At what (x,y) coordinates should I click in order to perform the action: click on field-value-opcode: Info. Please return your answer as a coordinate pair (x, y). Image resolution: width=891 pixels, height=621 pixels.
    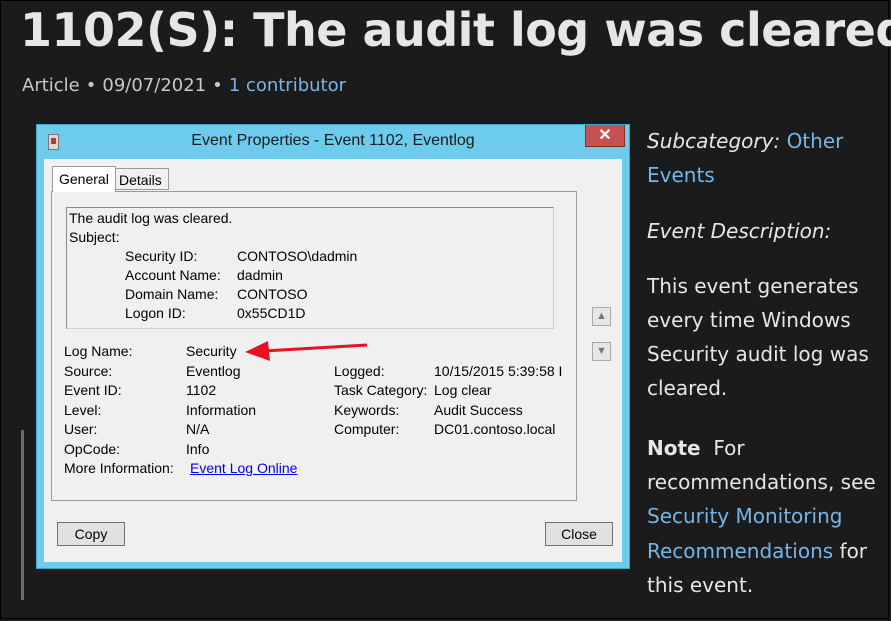
    Looking at the image, I should click on (198, 449).